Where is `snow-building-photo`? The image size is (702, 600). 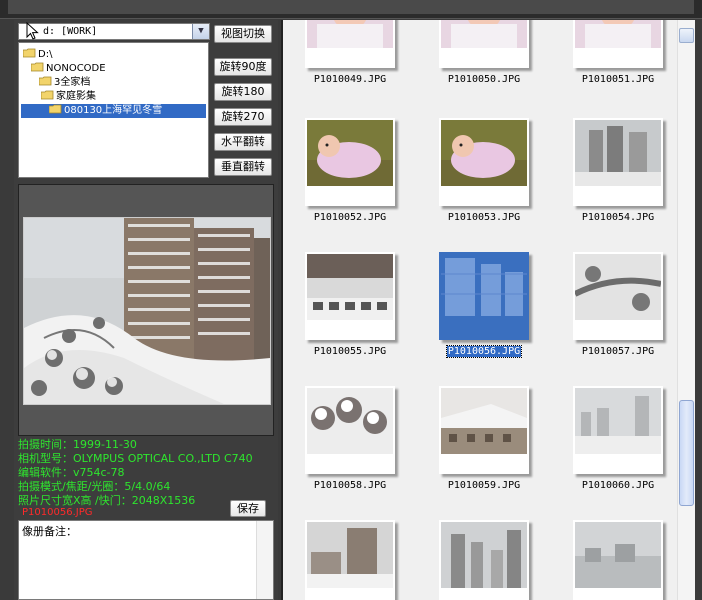
snow-building-photo is located at coordinates (147, 311).